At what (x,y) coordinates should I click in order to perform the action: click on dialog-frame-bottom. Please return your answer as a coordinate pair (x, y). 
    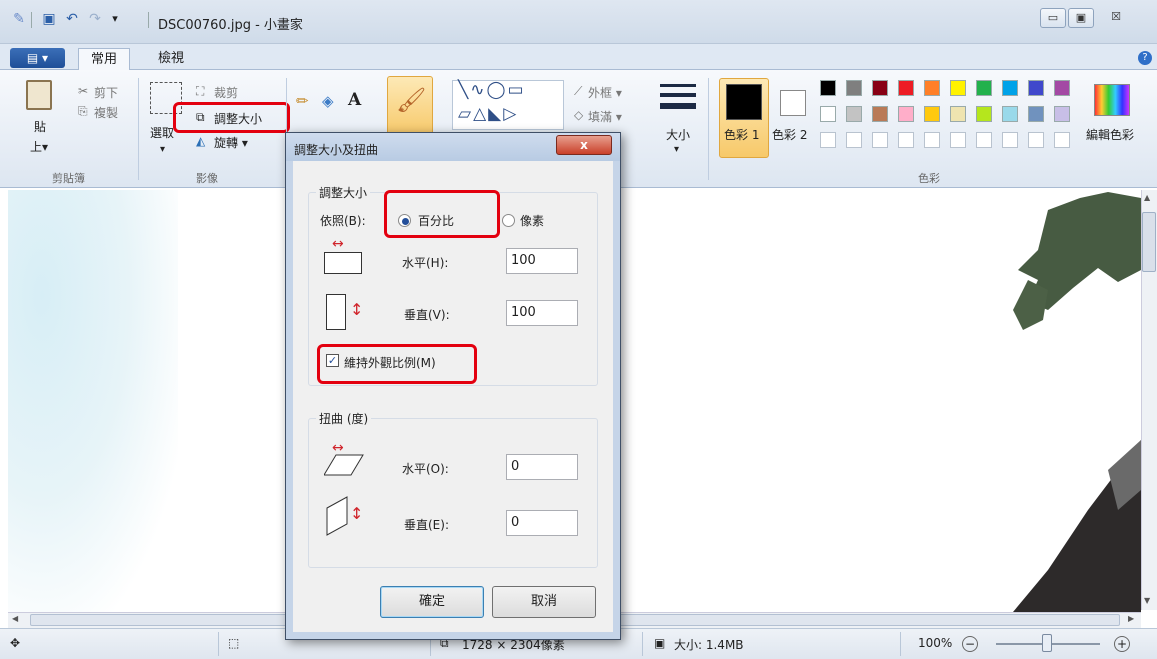
    Looking at the image, I should click on (453, 635).